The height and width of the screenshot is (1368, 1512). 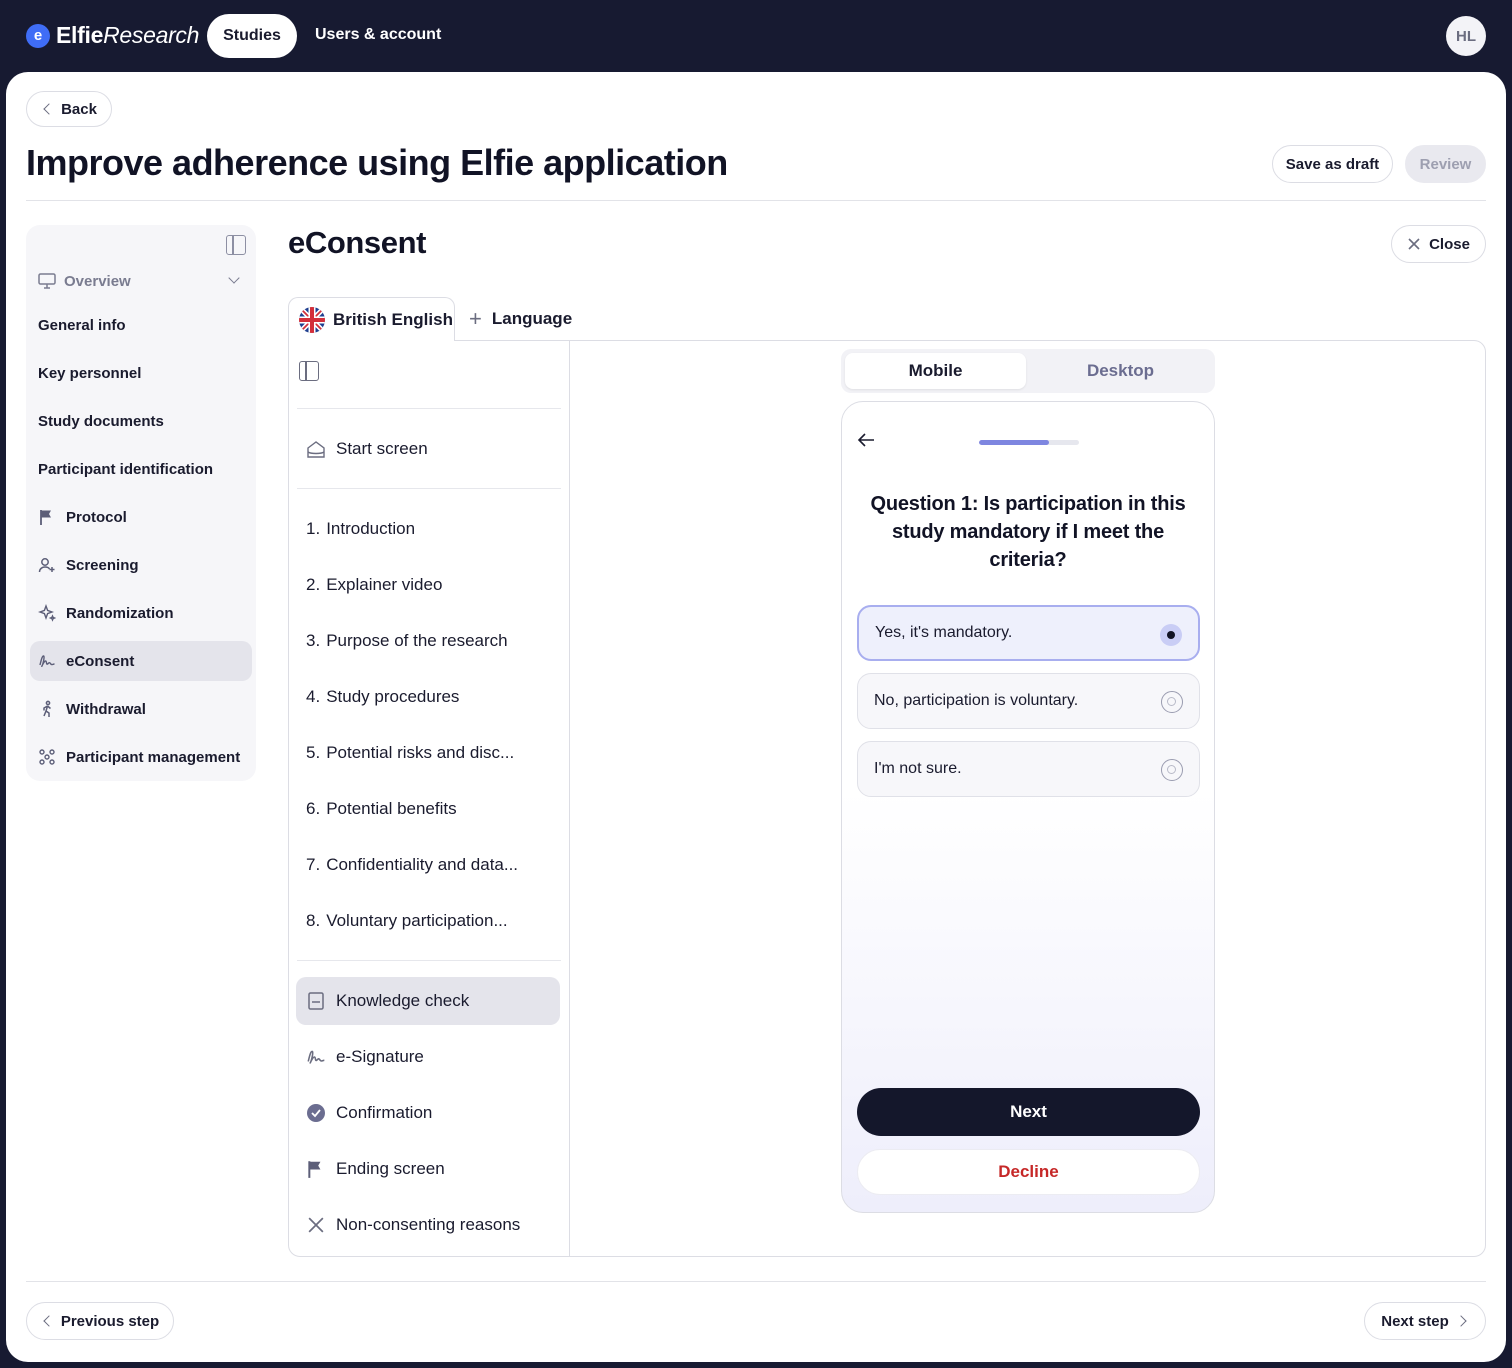 What do you see at coordinates (316, 1001) in the screenshot?
I see `book-icon` at bounding box center [316, 1001].